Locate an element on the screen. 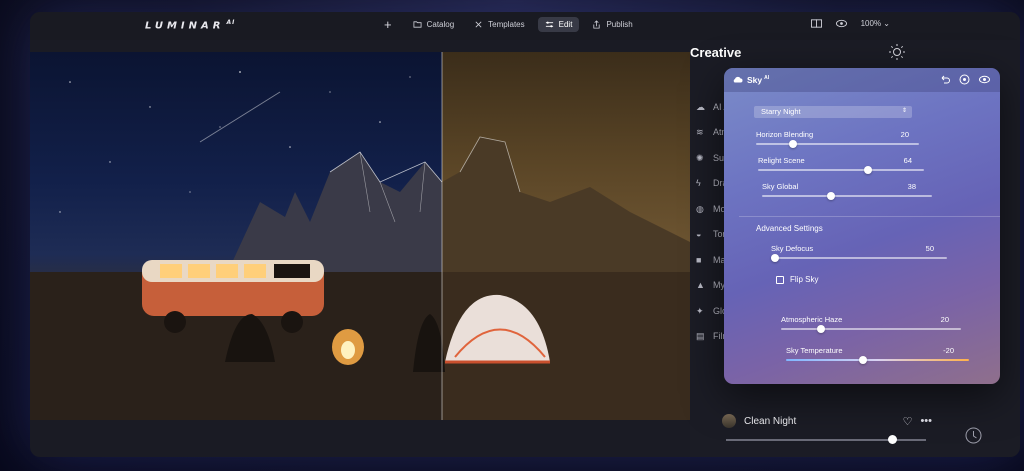 The height and width of the screenshot is (471, 1024). slider-row: Atmospheric Haze 20 is located at coordinates (881, 325).